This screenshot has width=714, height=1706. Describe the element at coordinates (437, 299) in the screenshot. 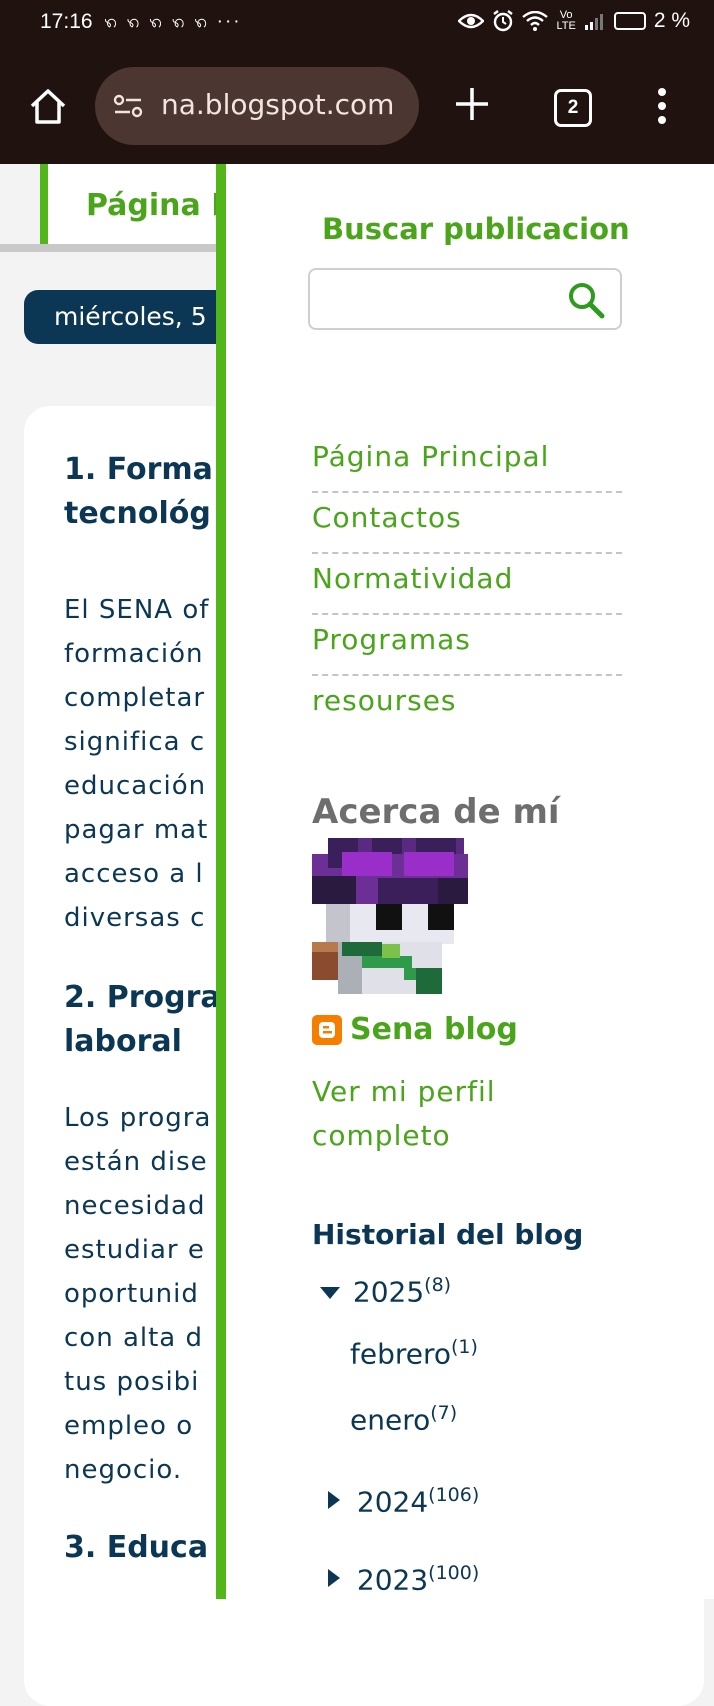

I see `search-input` at that location.